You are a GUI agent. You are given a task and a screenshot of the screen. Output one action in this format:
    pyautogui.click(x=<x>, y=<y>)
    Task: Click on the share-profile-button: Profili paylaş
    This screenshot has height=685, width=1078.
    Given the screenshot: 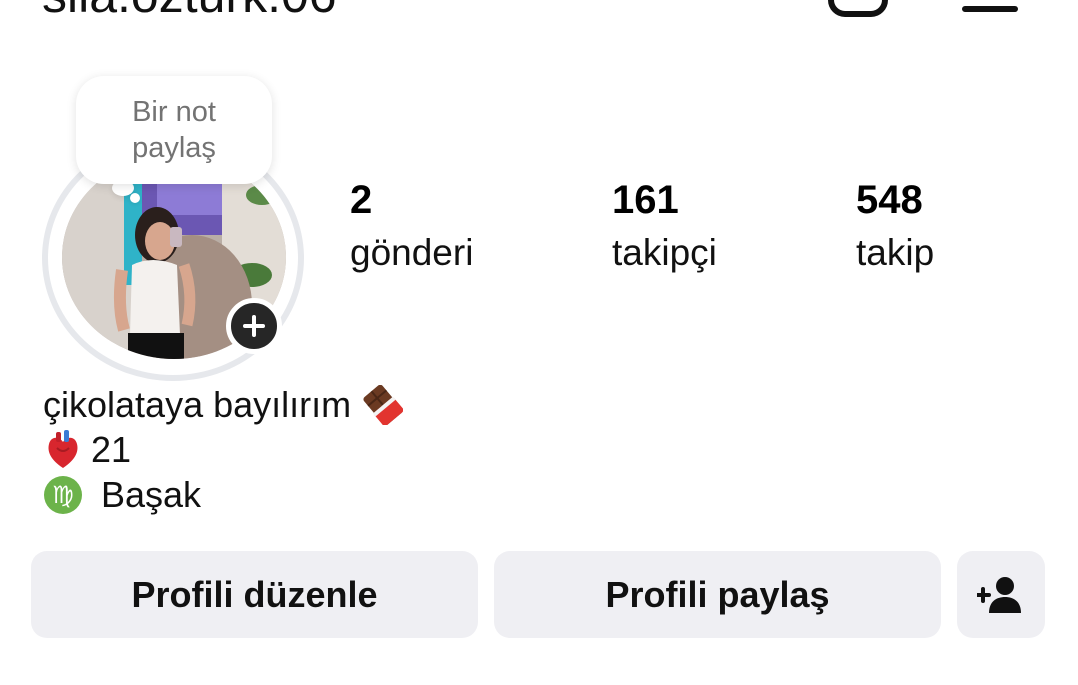 What is the action you would take?
    pyautogui.click(x=717, y=594)
    